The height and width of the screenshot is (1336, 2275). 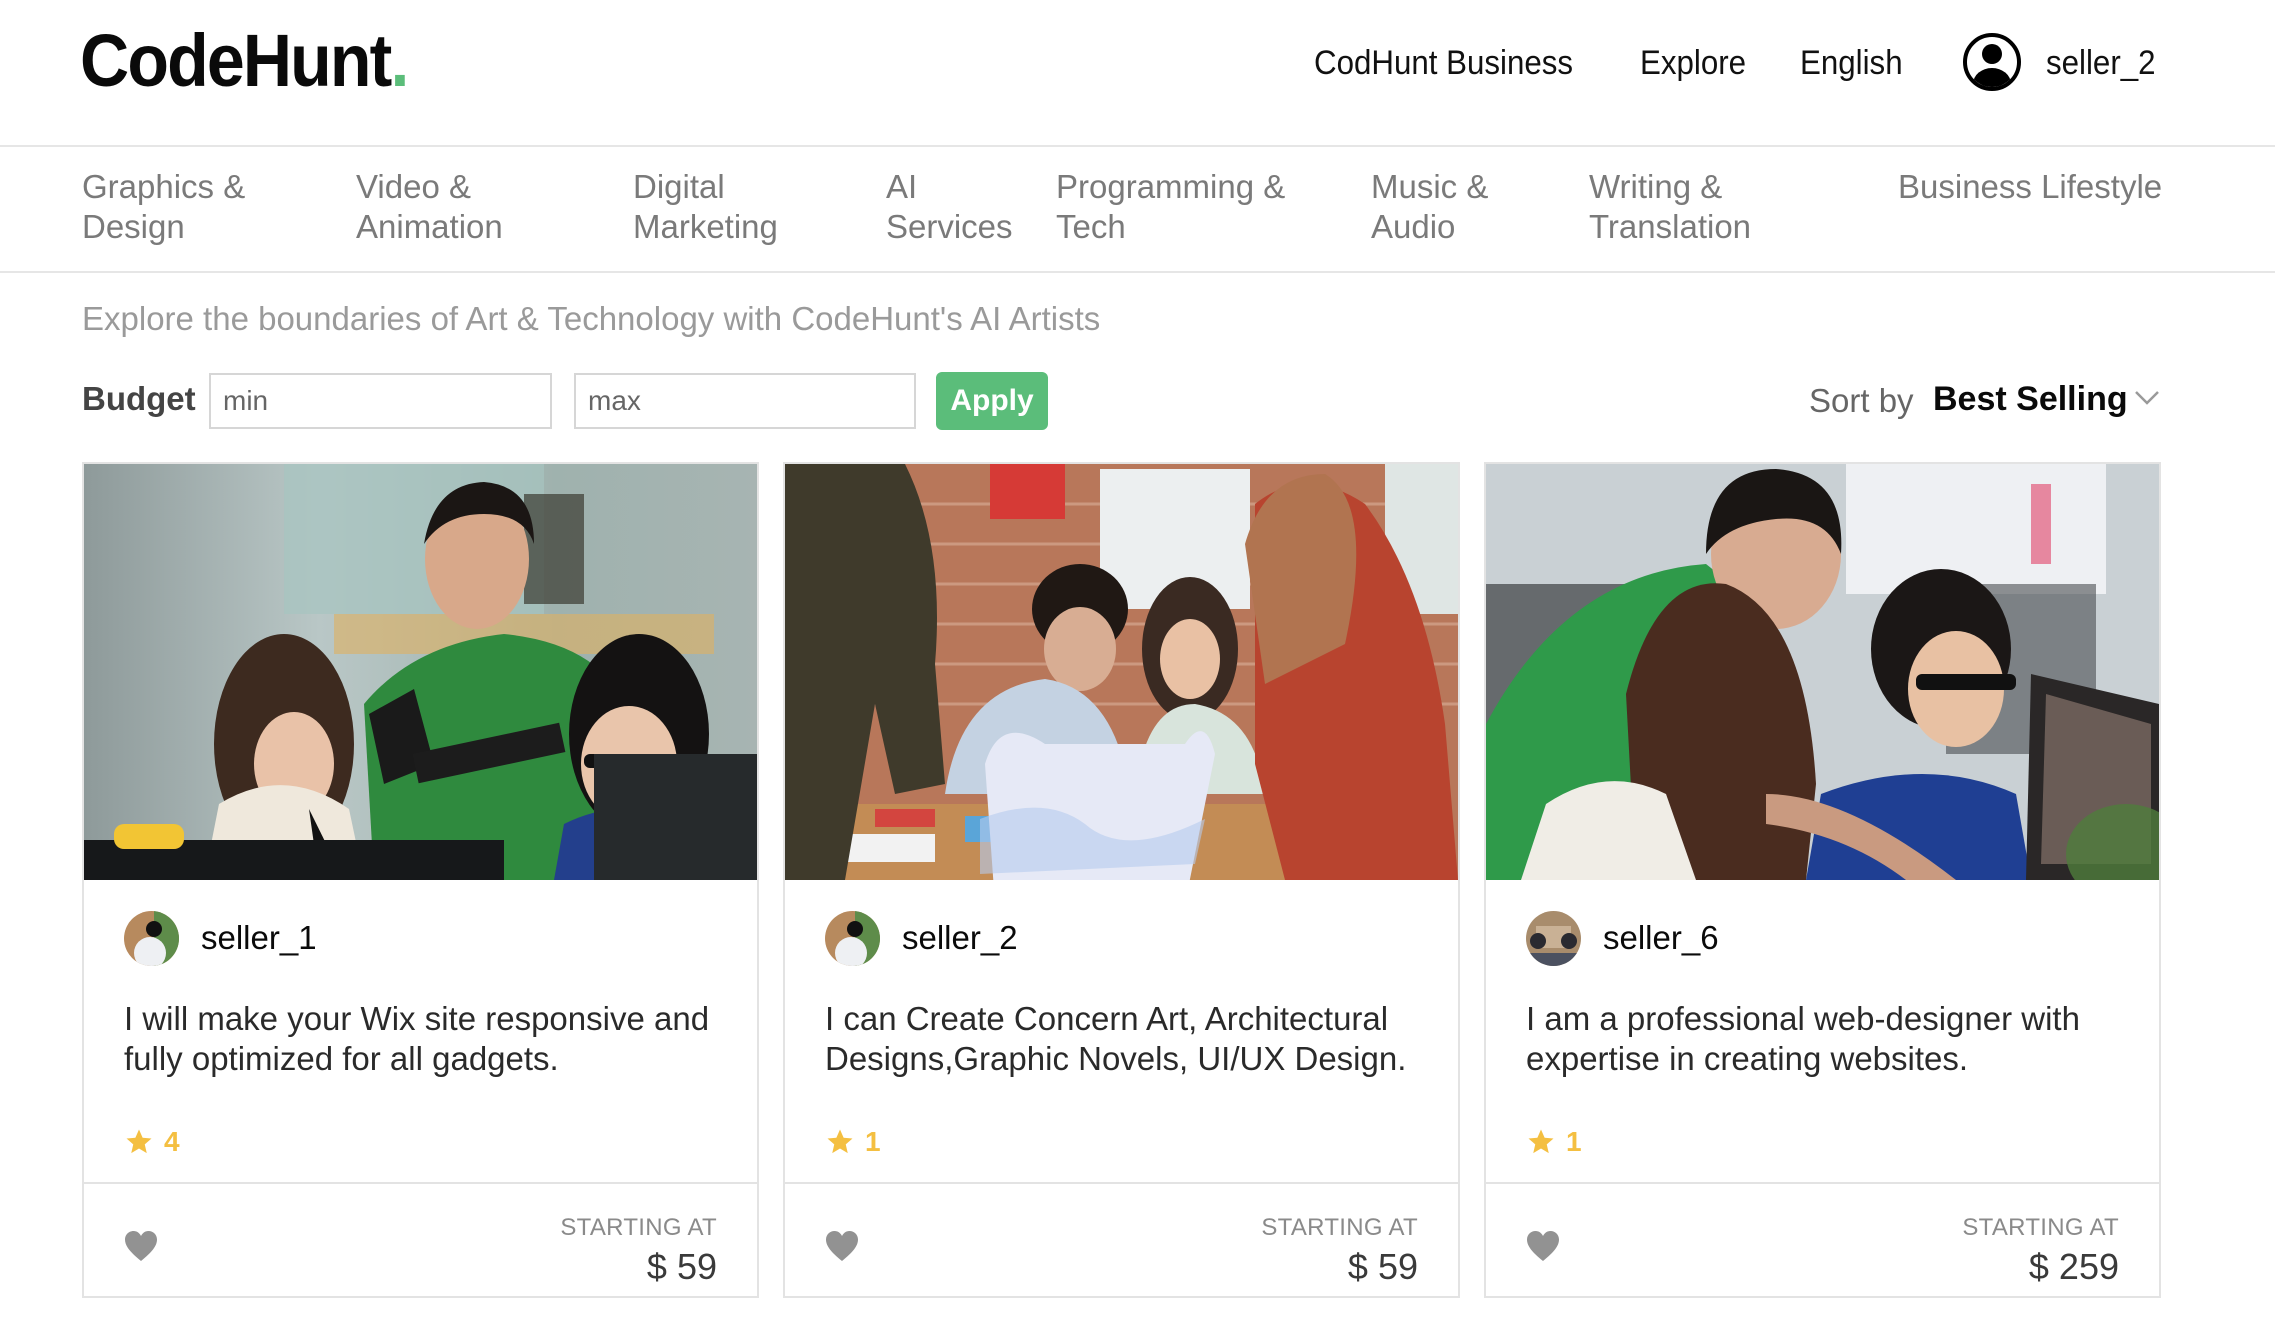 I want to click on card-footer: STARTING AT $ 259, so click(x=1822, y=1239).